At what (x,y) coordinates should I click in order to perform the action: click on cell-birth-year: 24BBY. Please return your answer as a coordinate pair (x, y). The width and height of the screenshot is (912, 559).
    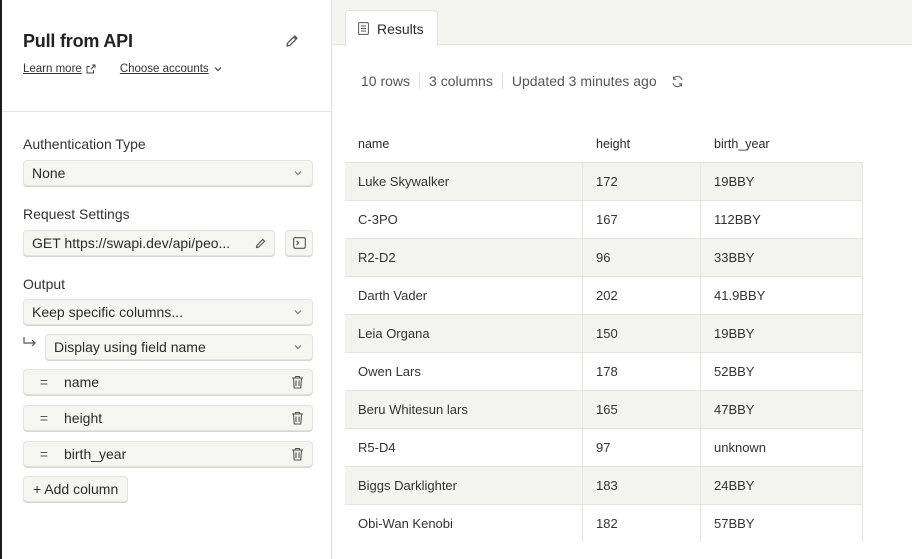
    Looking at the image, I should click on (782, 485).